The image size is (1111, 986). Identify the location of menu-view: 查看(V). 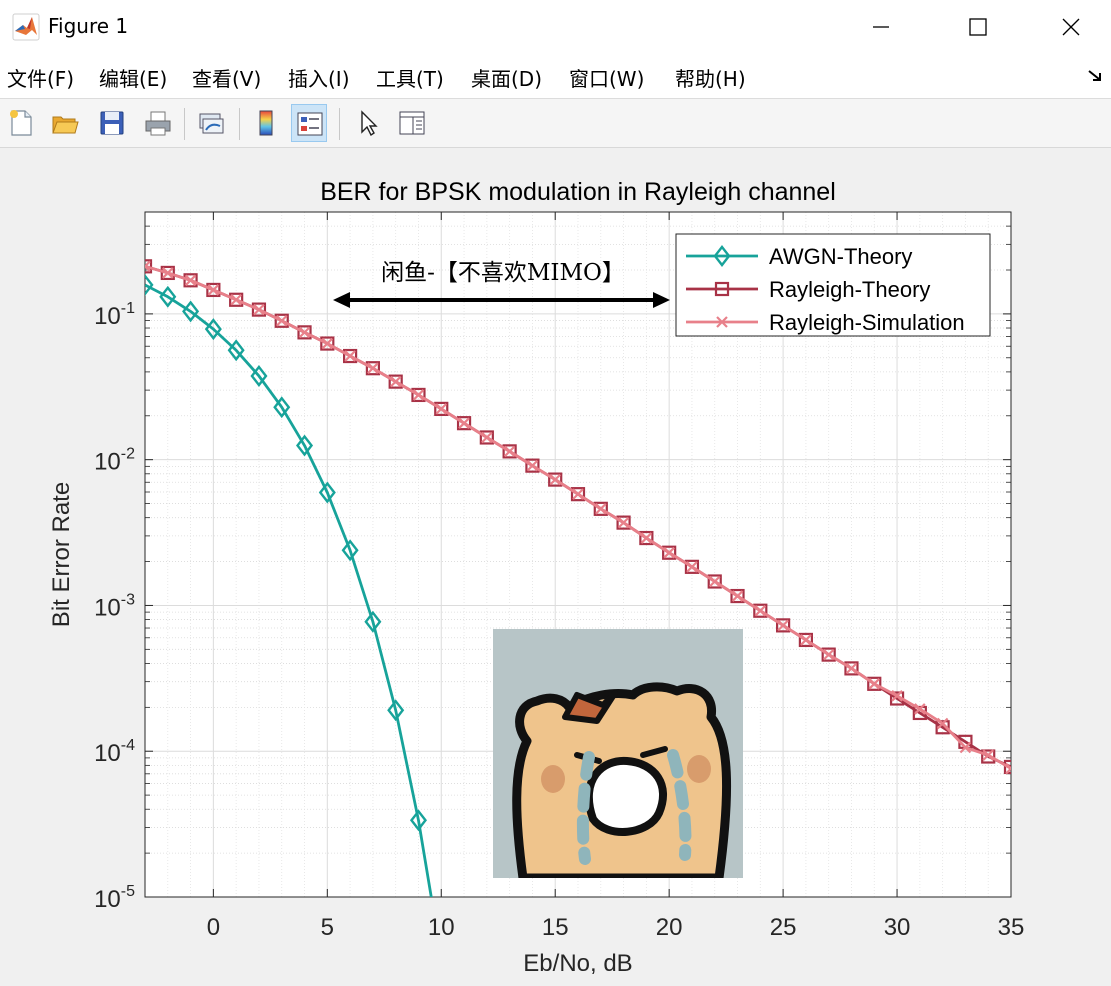
(226, 77).